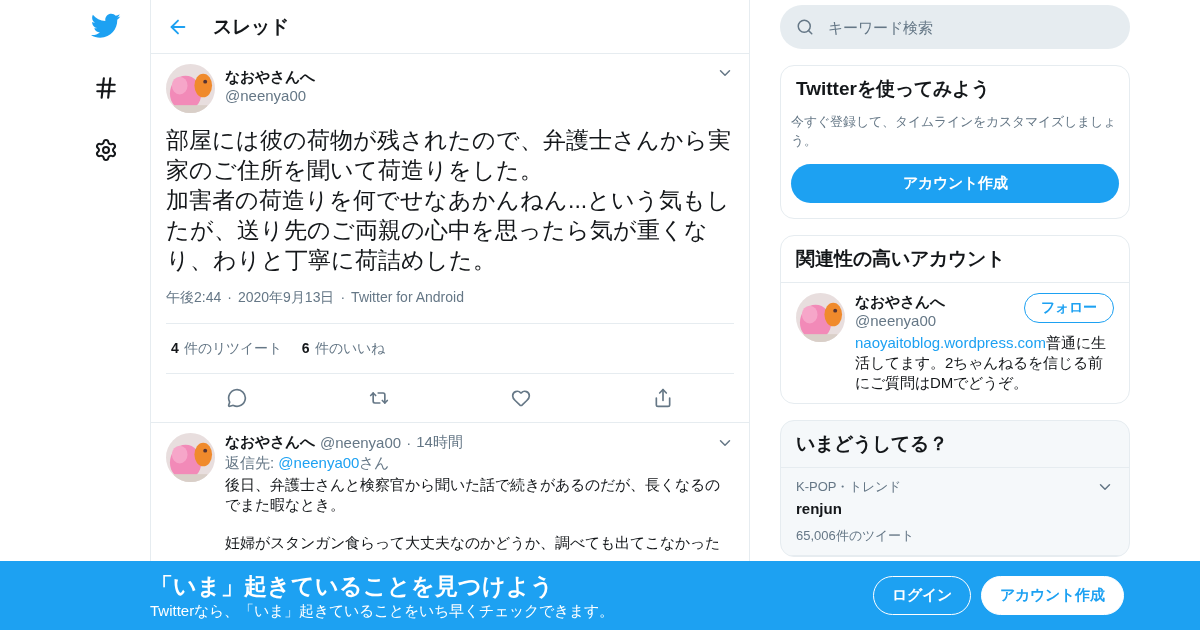 The image size is (1200, 630). Describe the element at coordinates (407, 298) in the screenshot. I see `tweet-source: Twitter for Android` at that location.